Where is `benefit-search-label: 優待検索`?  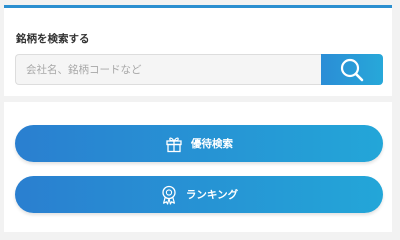
benefit-search-label: 優待検索 is located at coordinates (212, 144).